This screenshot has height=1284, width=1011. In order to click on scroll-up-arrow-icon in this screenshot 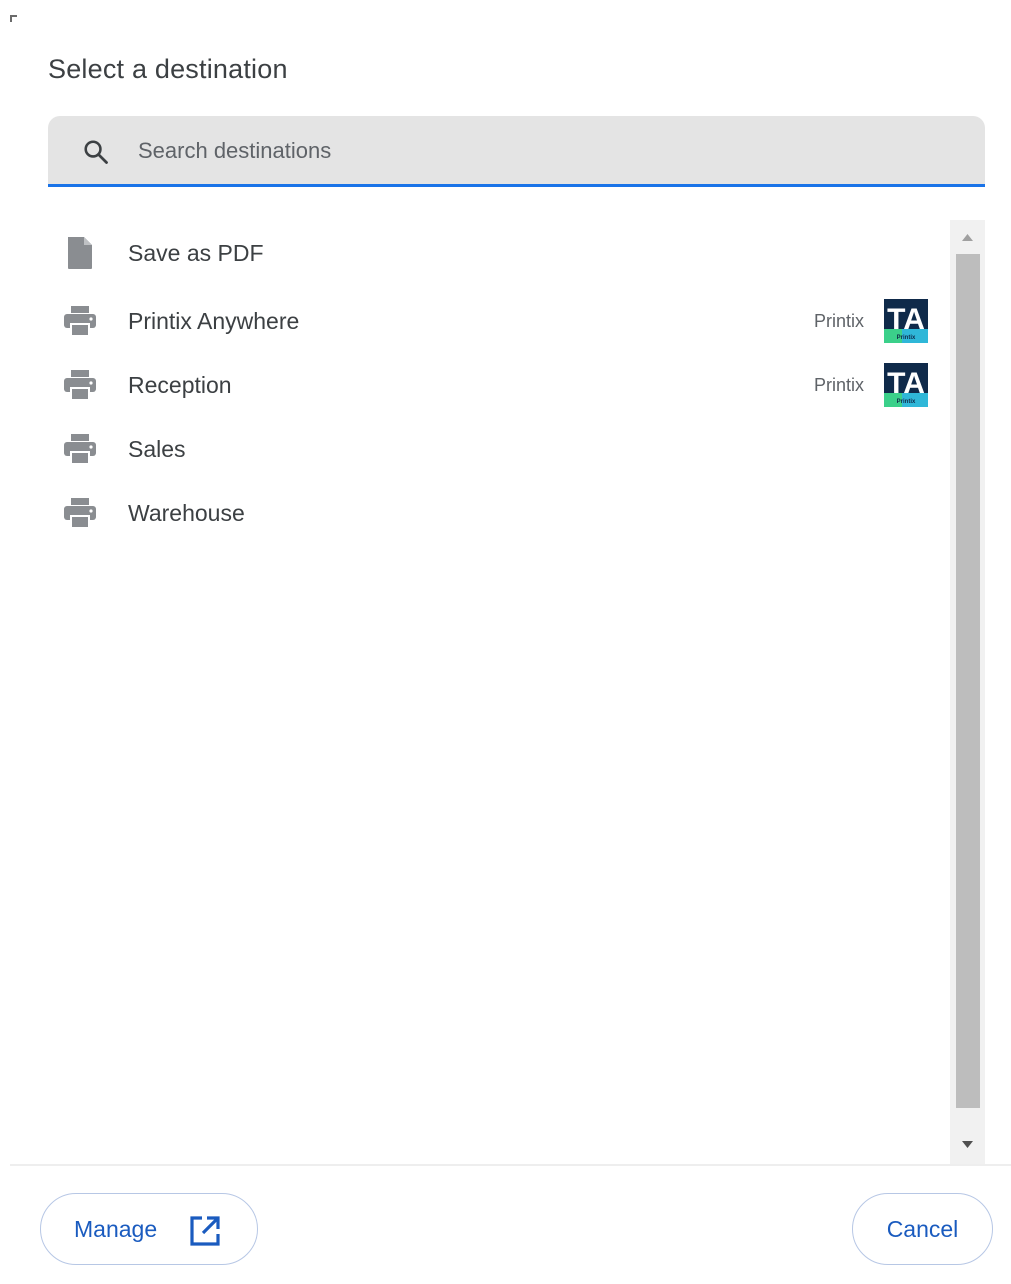, I will do `click(967, 237)`.